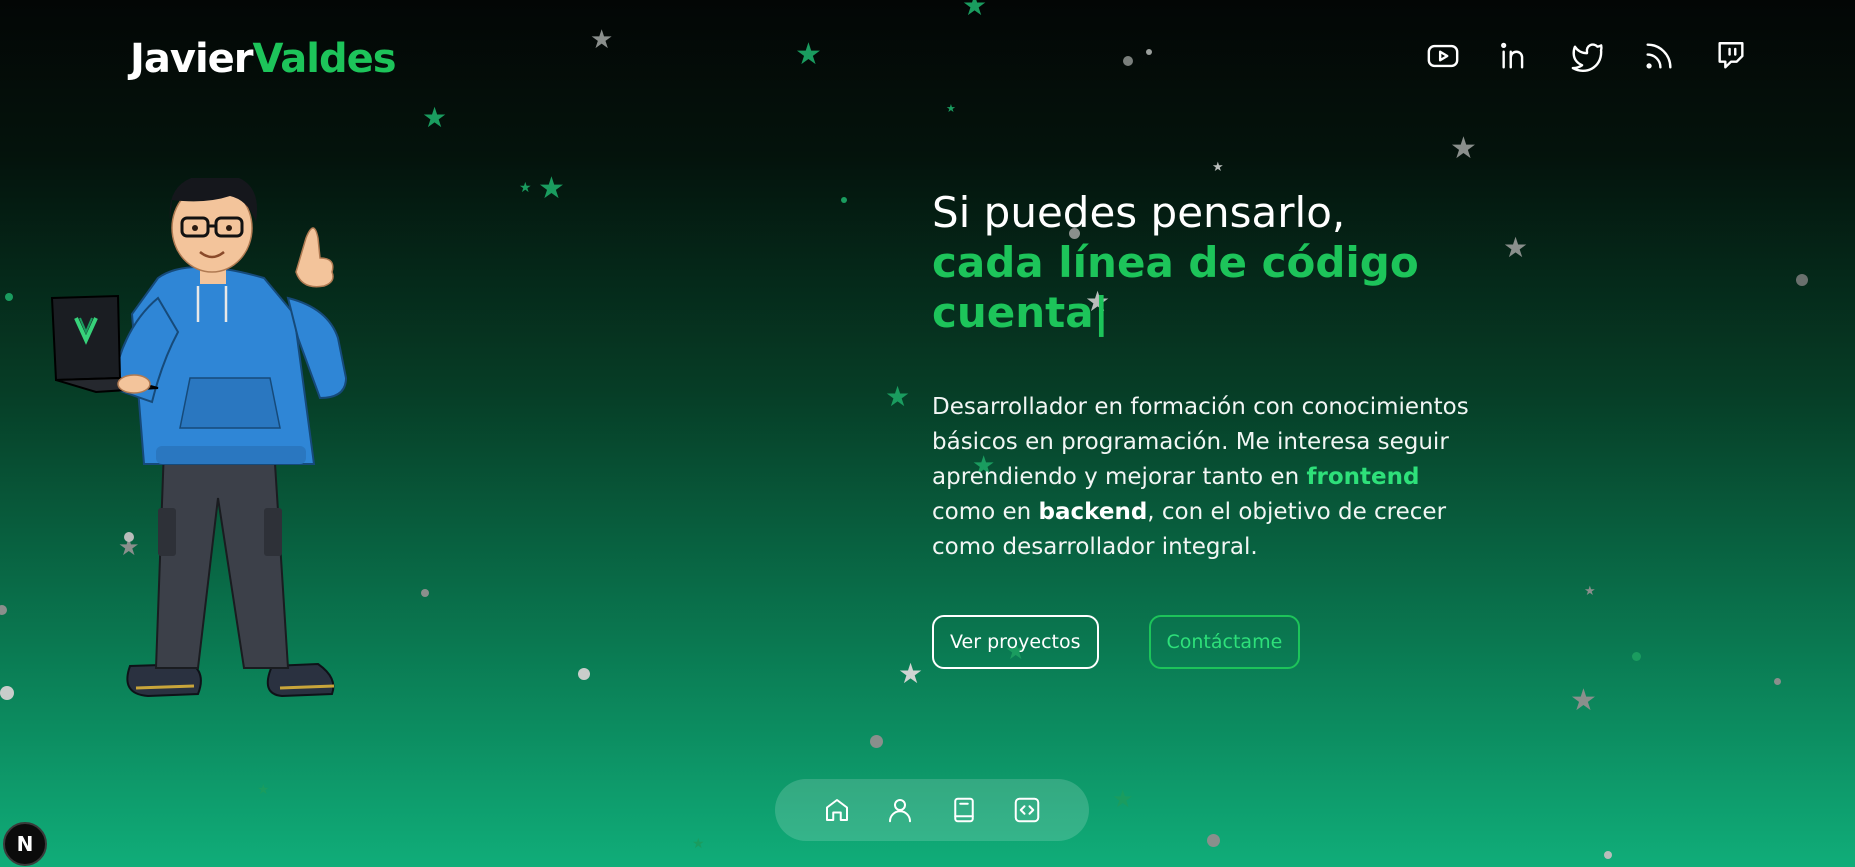 The height and width of the screenshot is (867, 1855). I want to click on headline-line-1: Si puedes pensarlo,, so click(1139, 212).